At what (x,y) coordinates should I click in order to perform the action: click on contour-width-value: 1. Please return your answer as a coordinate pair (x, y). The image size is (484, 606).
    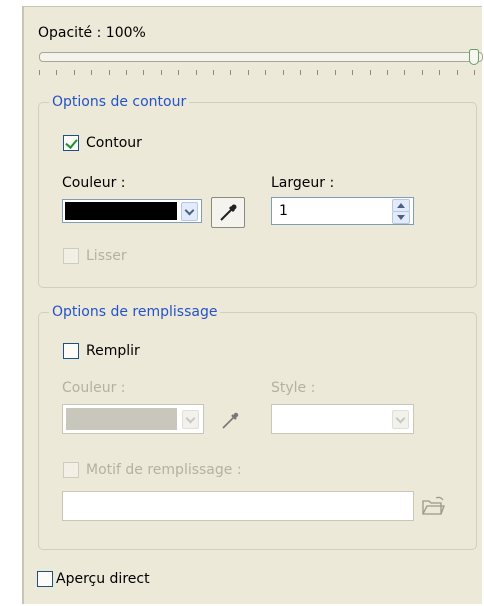
    Looking at the image, I should click on (283, 211).